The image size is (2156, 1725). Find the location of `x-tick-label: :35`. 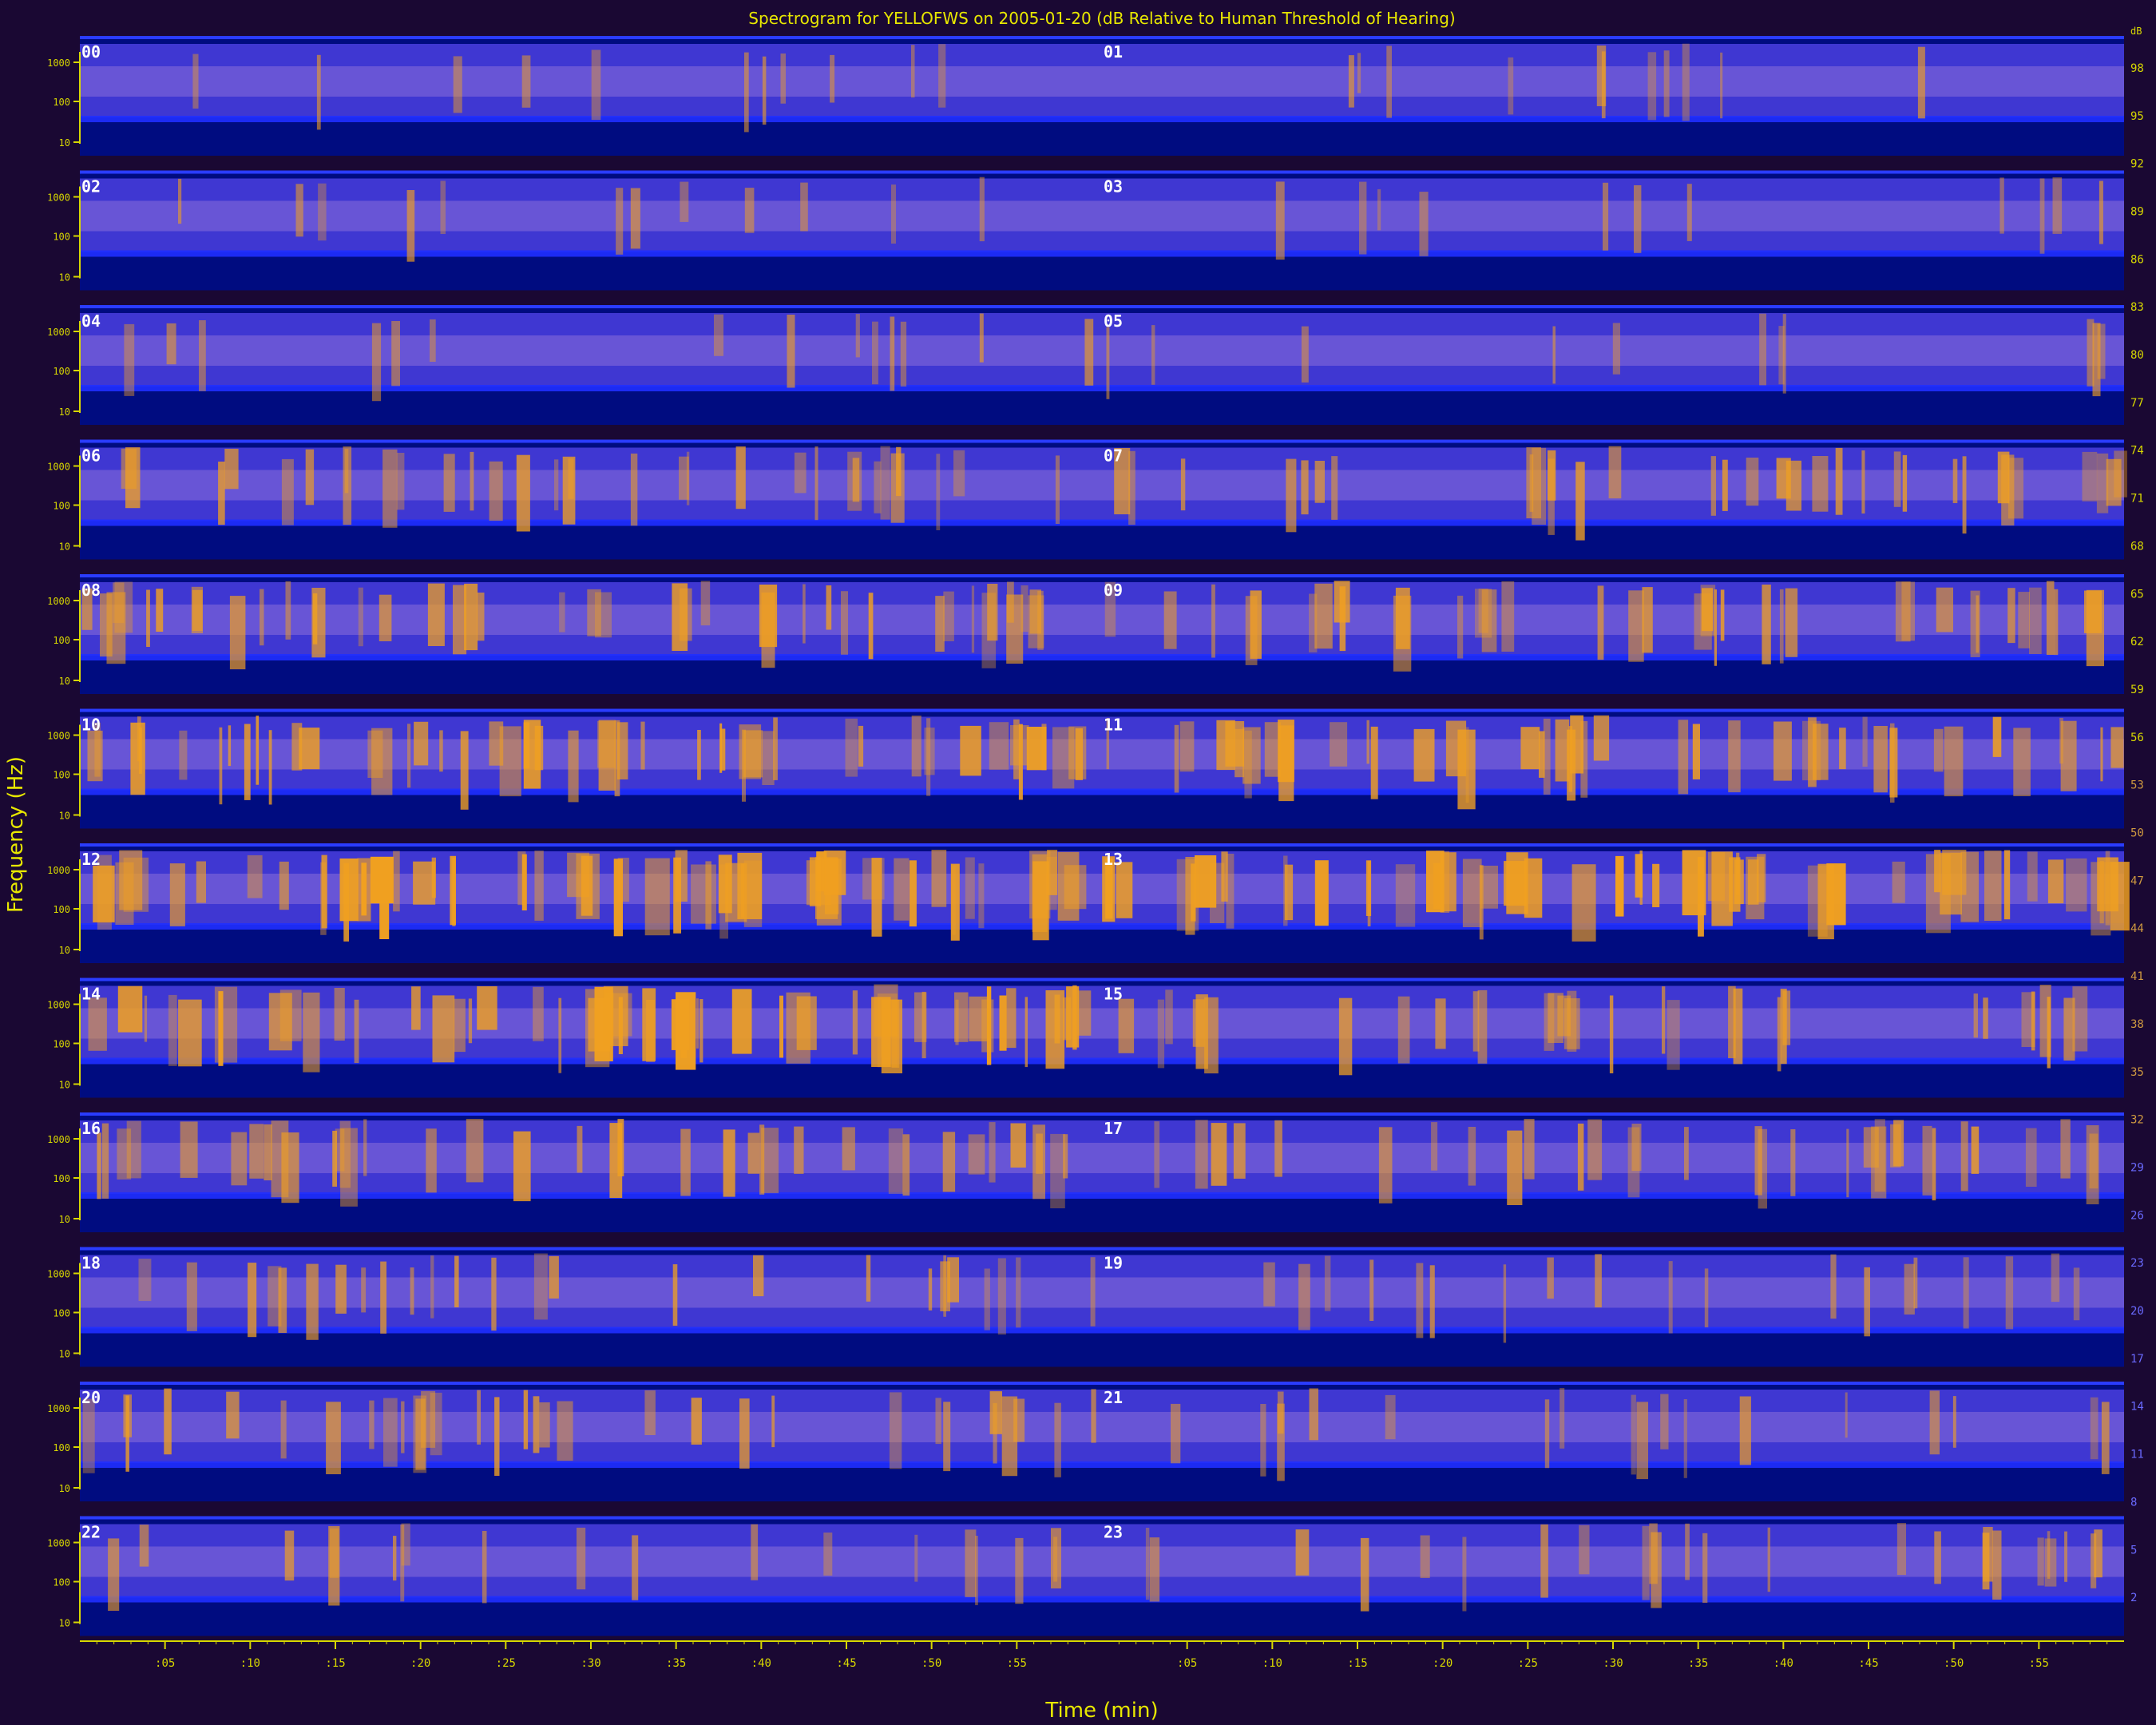

x-tick-label: :35 is located at coordinates (1698, 1664).